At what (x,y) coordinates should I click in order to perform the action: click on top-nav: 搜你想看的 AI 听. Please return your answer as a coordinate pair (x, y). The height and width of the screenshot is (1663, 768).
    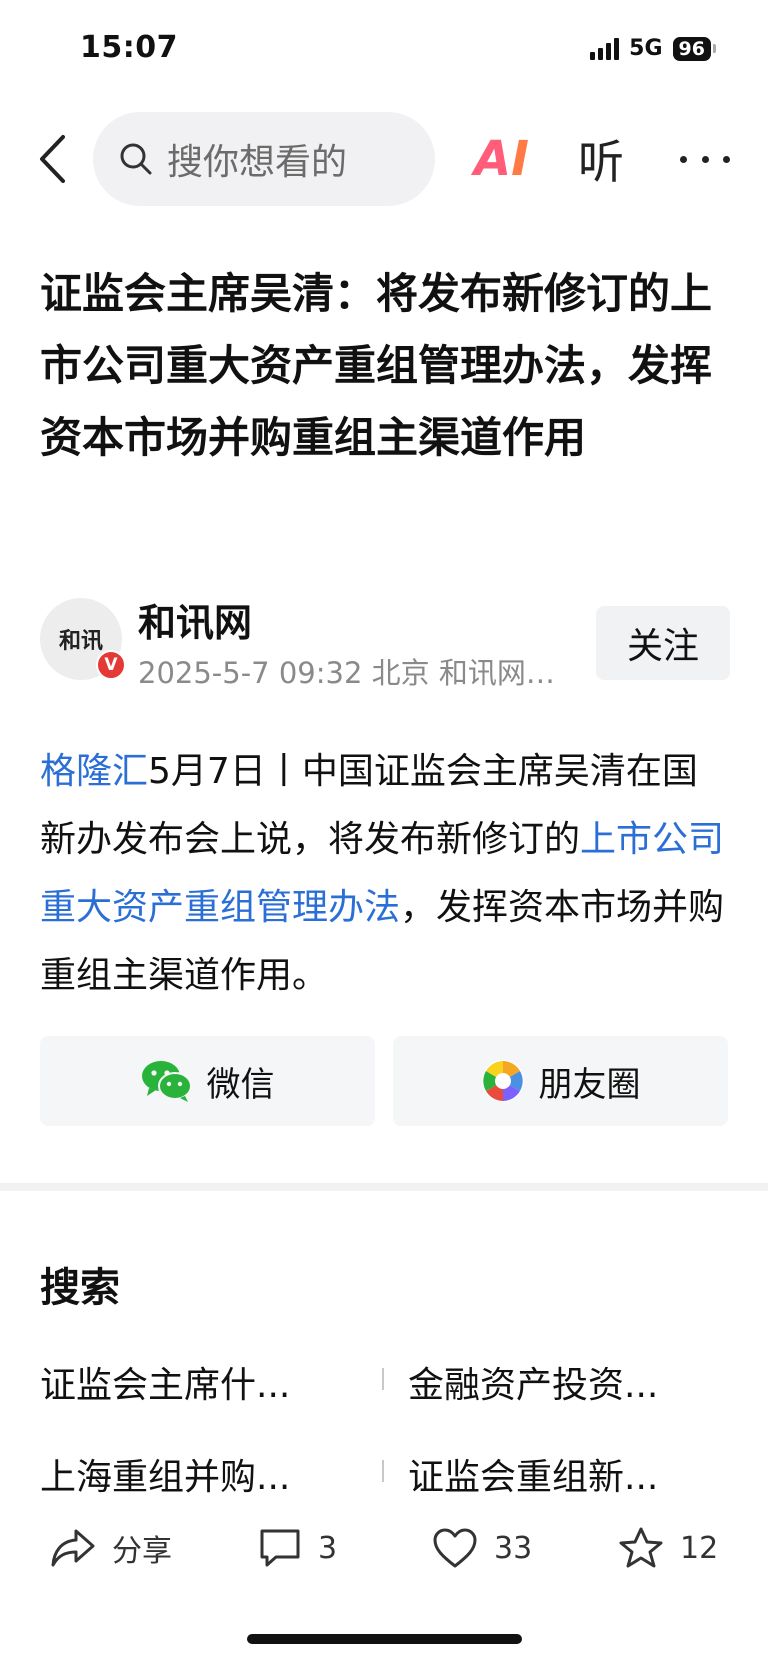
    Looking at the image, I should click on (384, 159).